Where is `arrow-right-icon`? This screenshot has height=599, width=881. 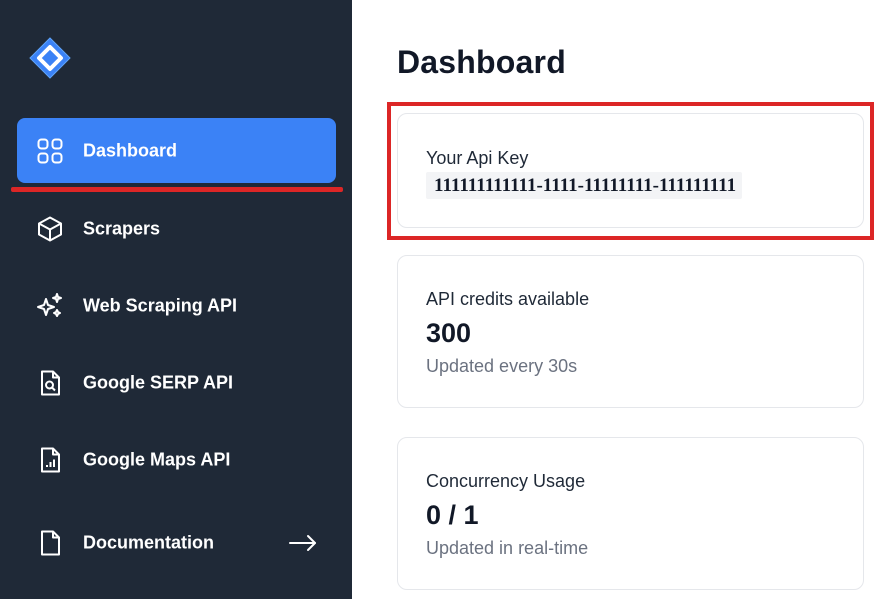 arrow-right-icon is located at coordinates (303, 543).